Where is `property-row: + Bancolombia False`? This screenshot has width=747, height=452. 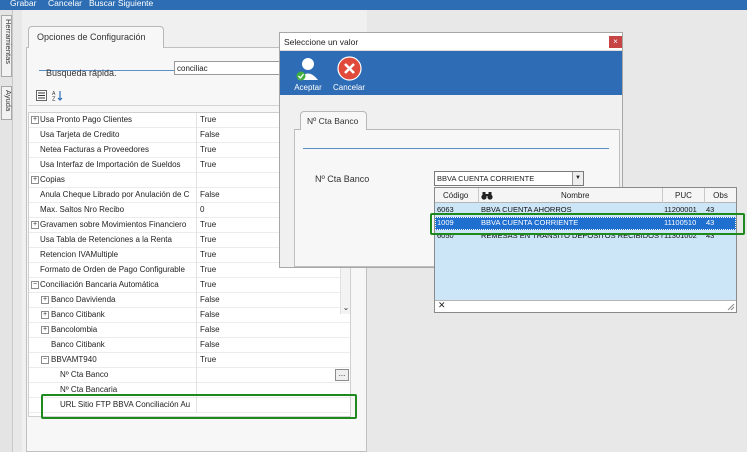
property-row: + Bancolombia False is located at coordinates (189, 330).